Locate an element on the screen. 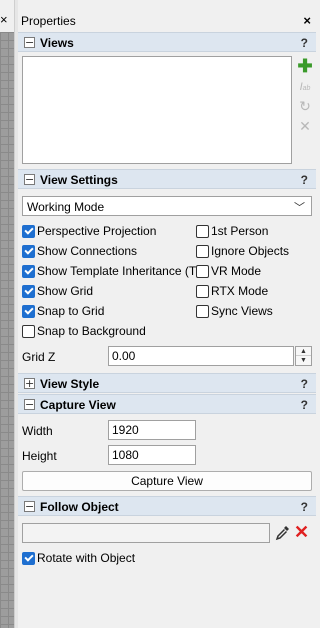 The height and width of the screenshot is (628, 320). add-icon: ✚ is located at coordinates (305, 66).